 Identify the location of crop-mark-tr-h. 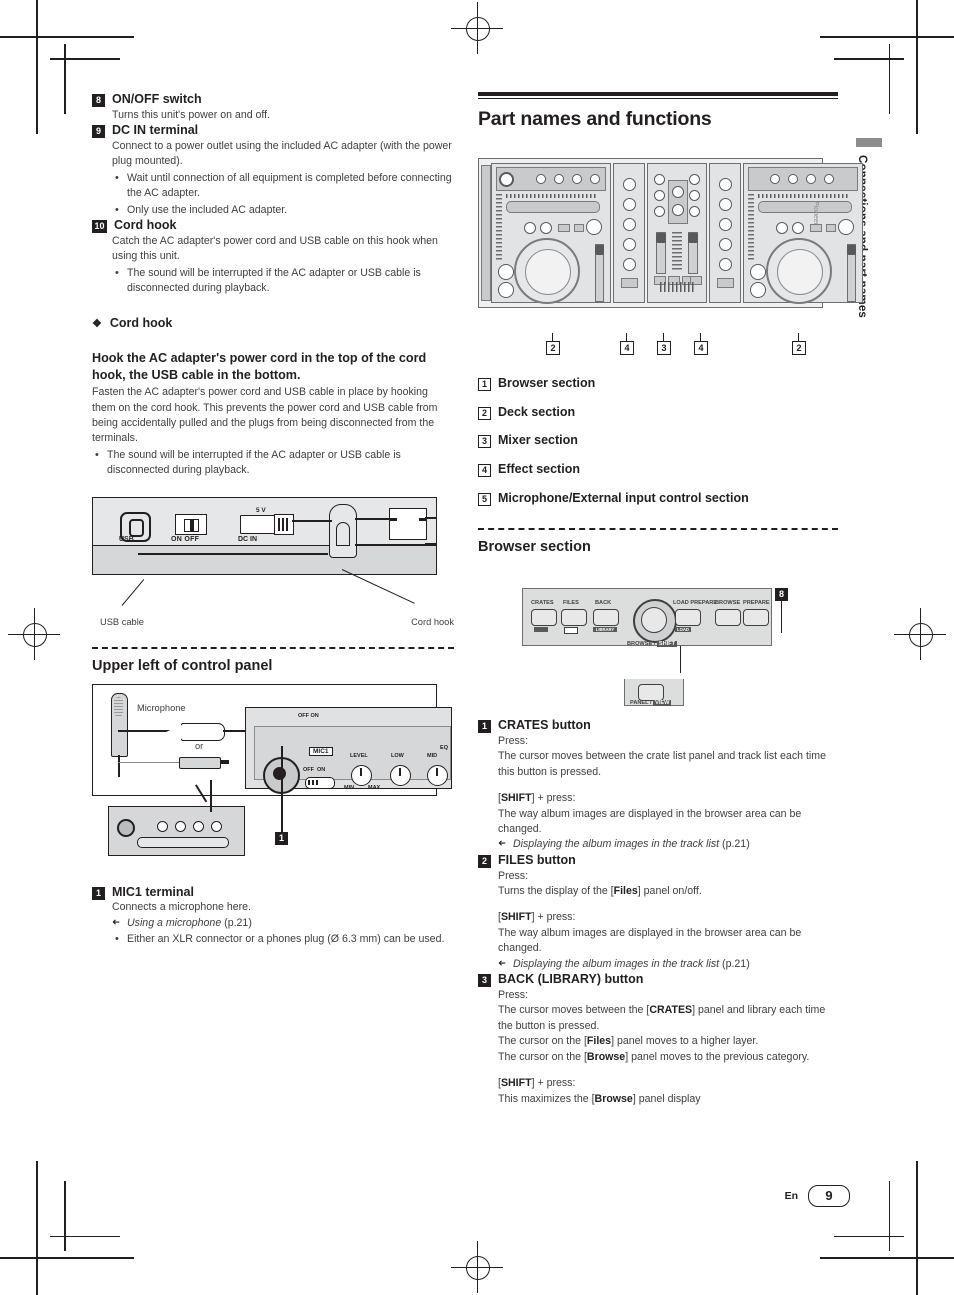
(887, 37).